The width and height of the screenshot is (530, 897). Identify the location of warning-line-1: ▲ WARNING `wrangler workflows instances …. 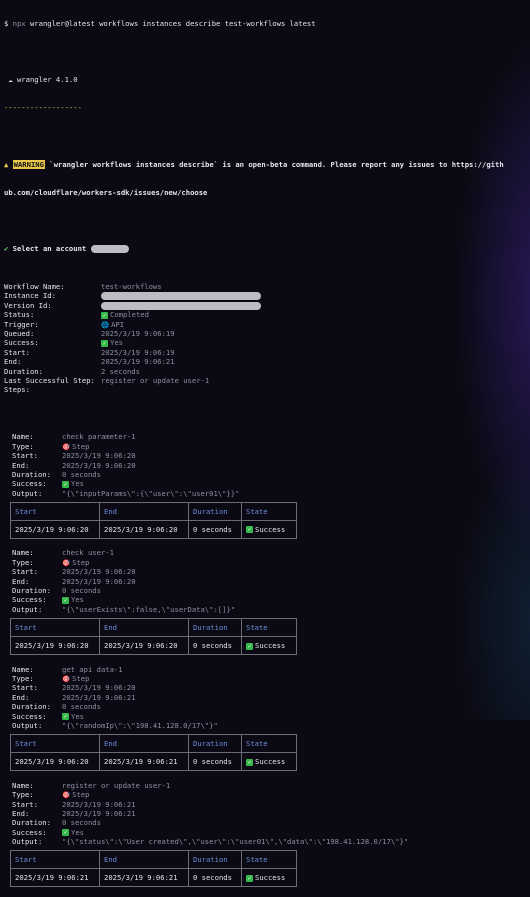
(254, 164).